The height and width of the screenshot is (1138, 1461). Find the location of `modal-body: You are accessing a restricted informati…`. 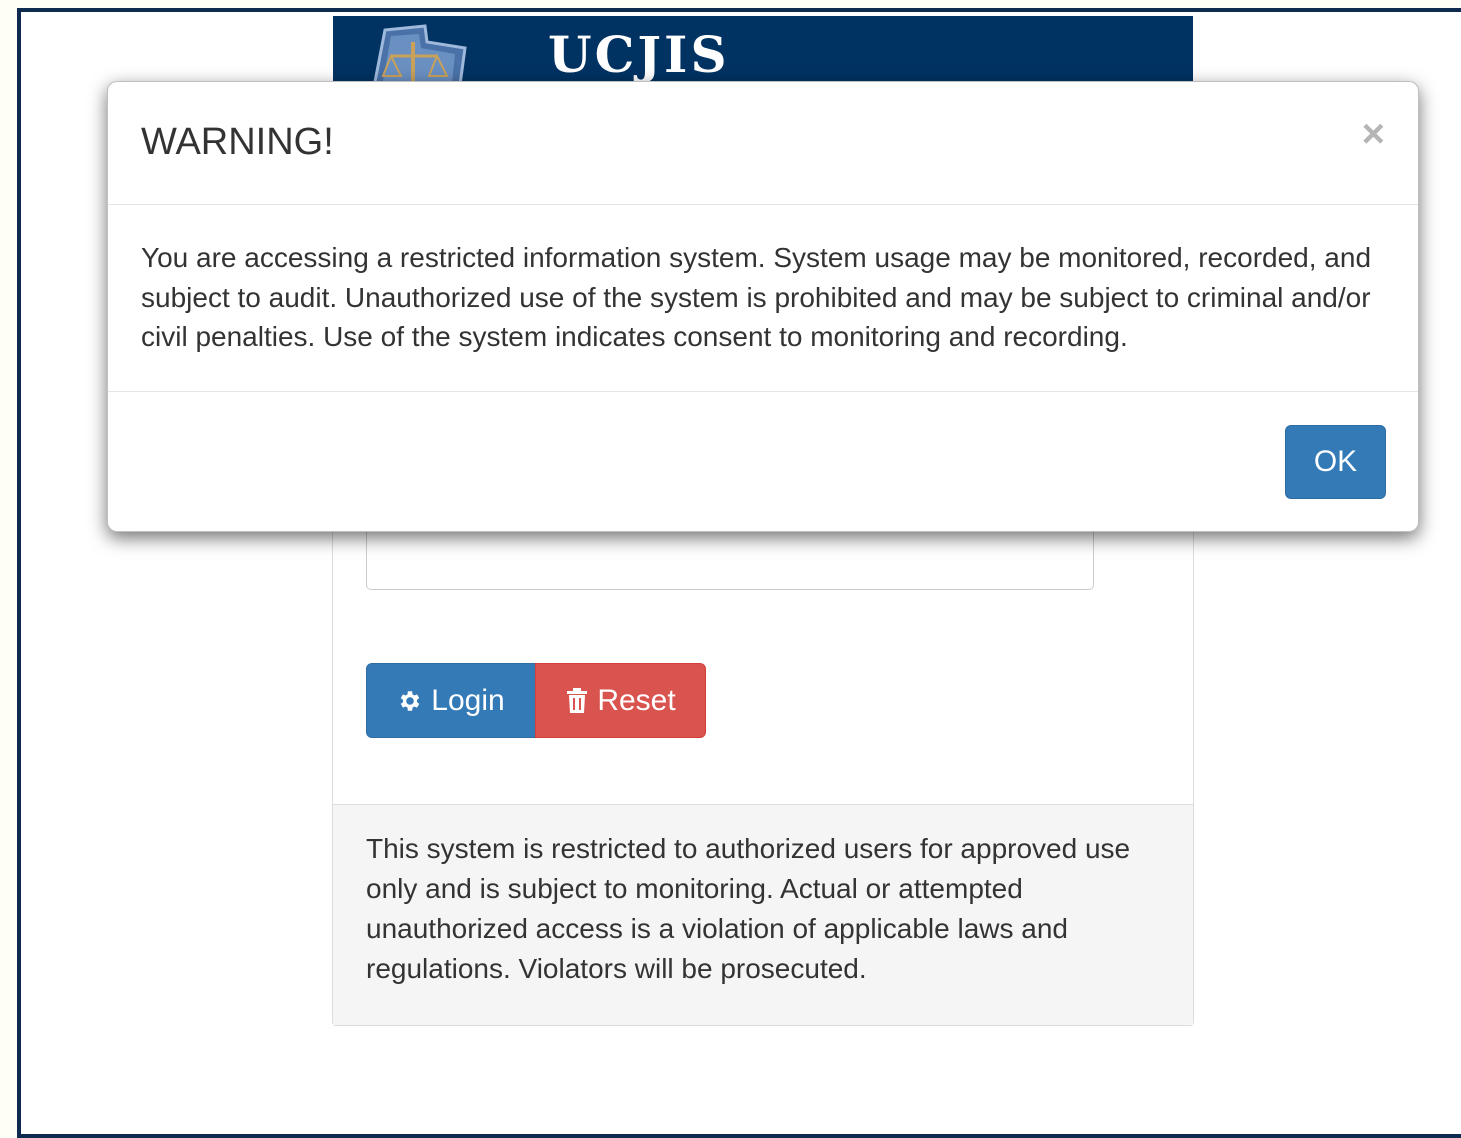

modal-body: You are accessing a restricted informati… is located at coordinates (763, 298).